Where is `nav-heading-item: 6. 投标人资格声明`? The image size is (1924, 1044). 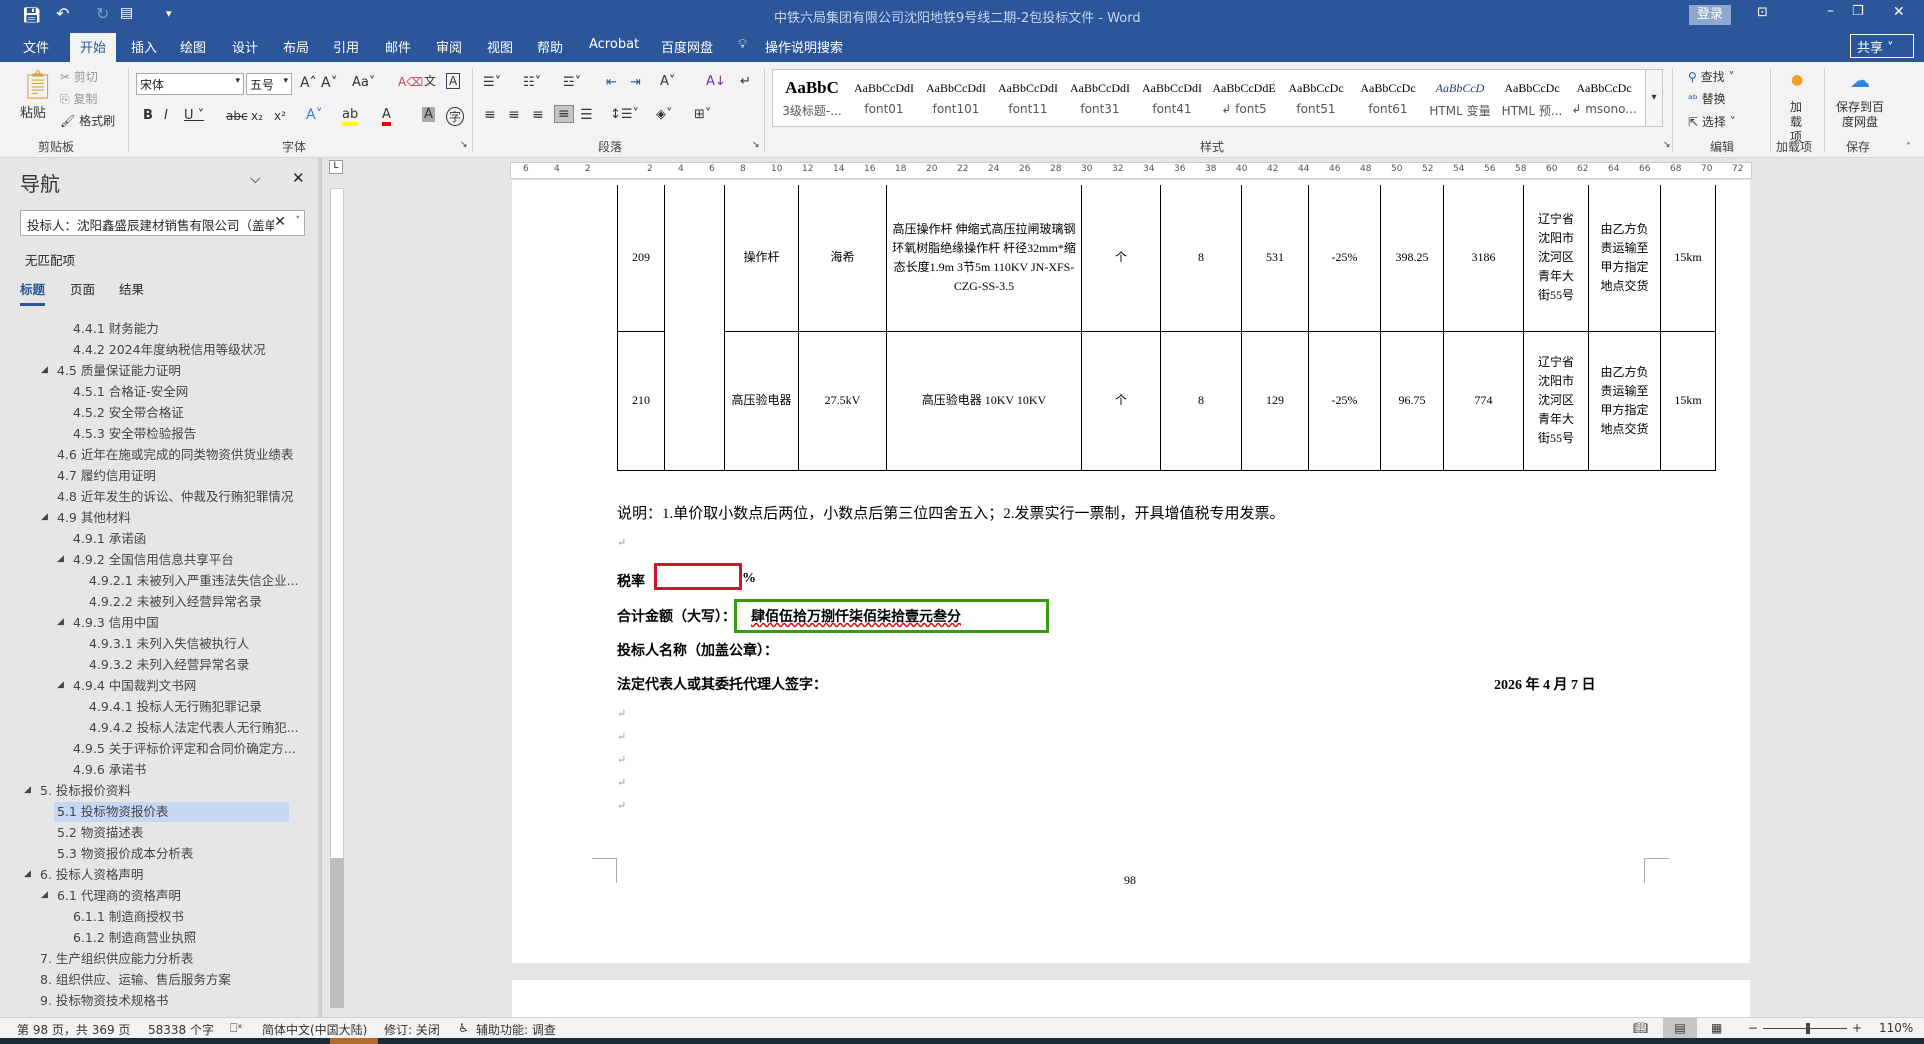
nav-heading-item: 6. 投标人资格声明 is located at coordinates (90, 875).